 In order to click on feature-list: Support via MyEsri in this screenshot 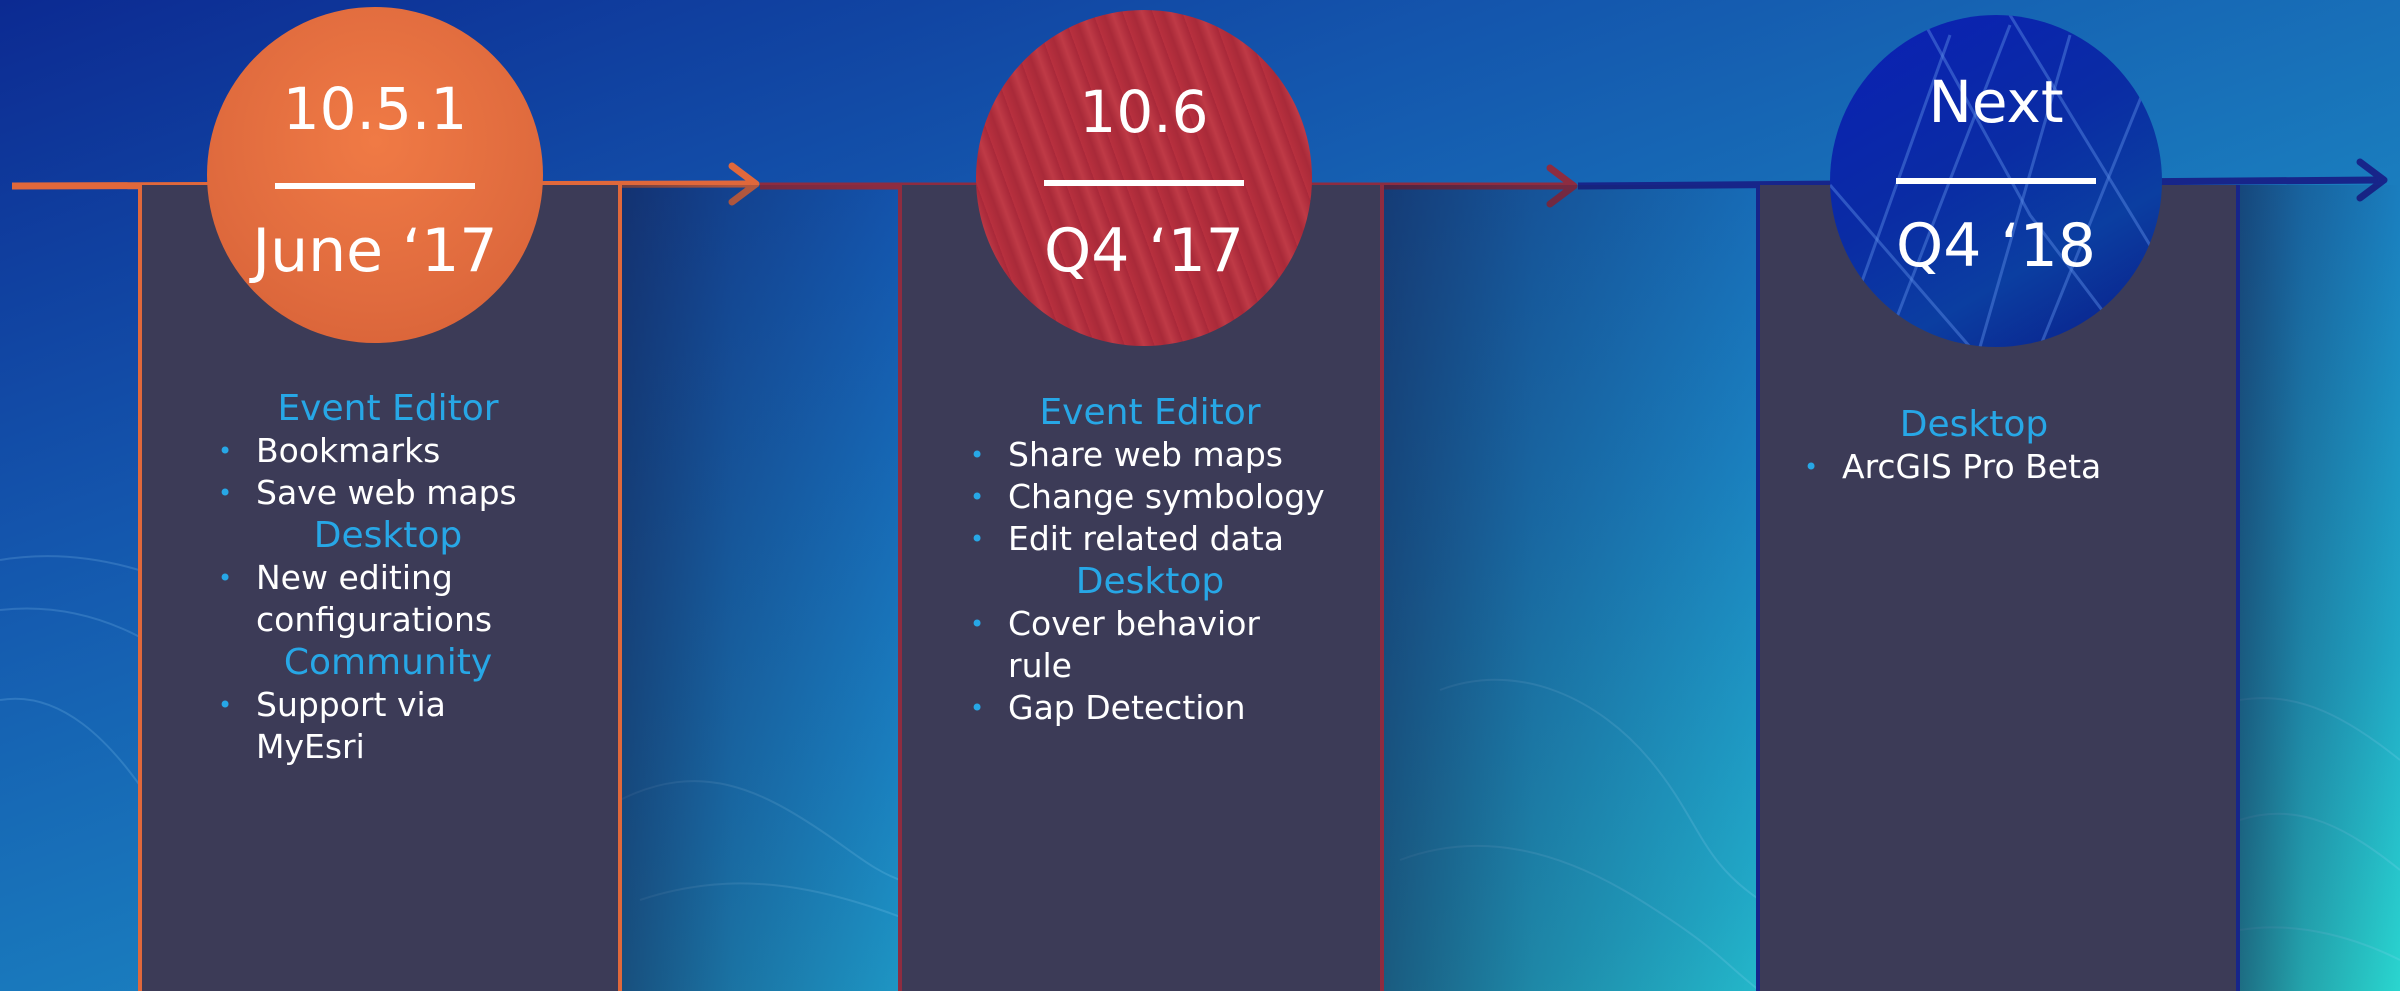, I will do `click(388, 726)`.